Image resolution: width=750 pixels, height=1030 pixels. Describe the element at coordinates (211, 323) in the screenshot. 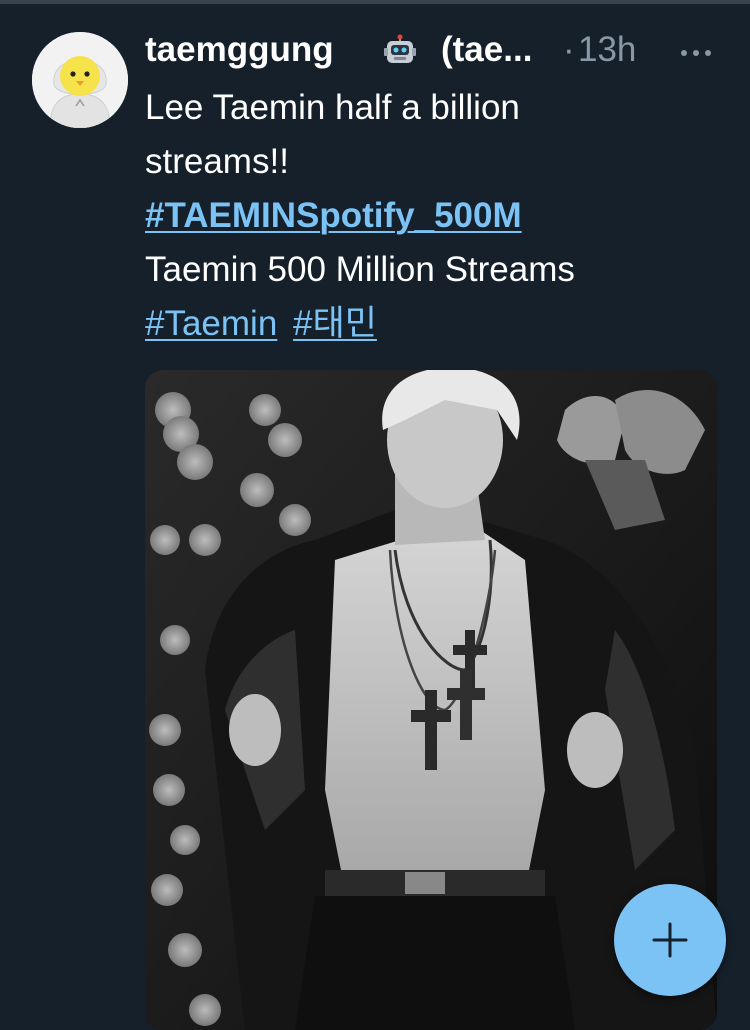

I see `hashtag-link: #Taemin` at that location.